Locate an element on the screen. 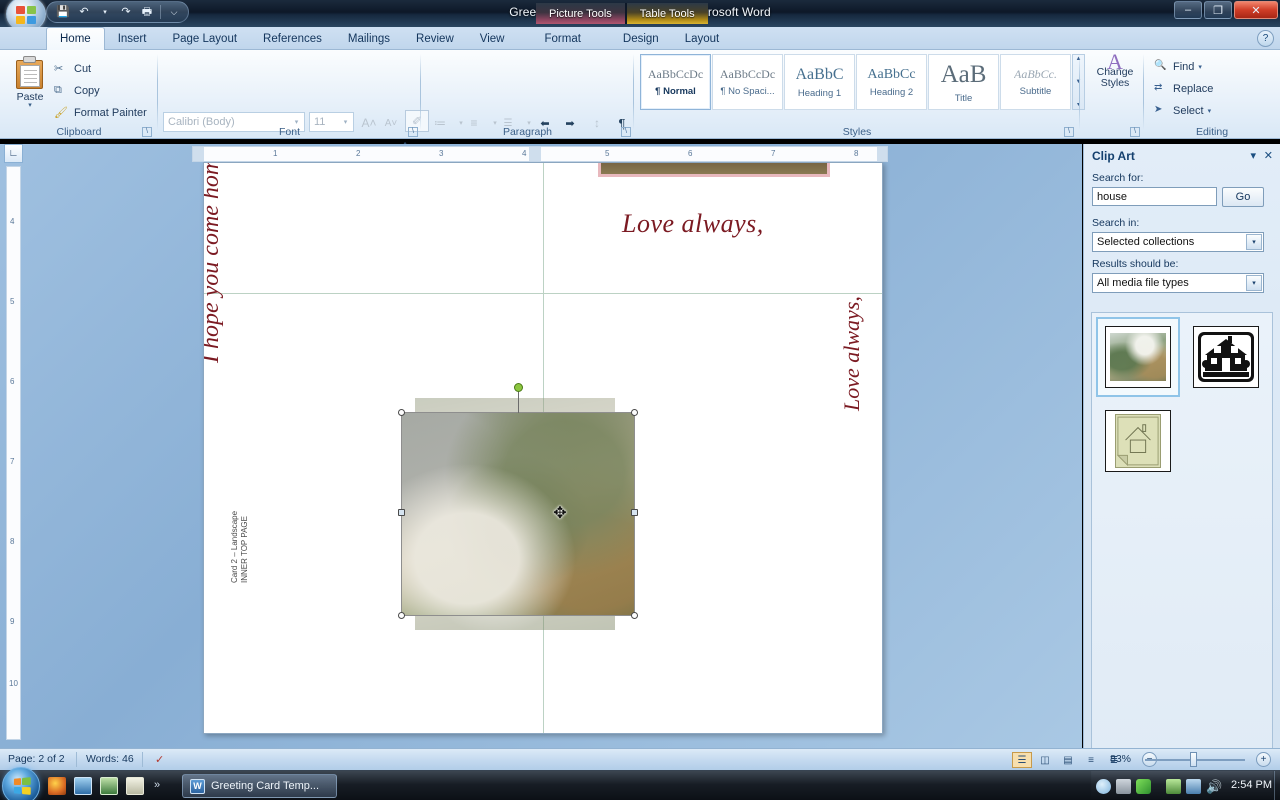 This screenshot has width=1280, height=800. resize-handle-bl is located at coordinates (401, 615).